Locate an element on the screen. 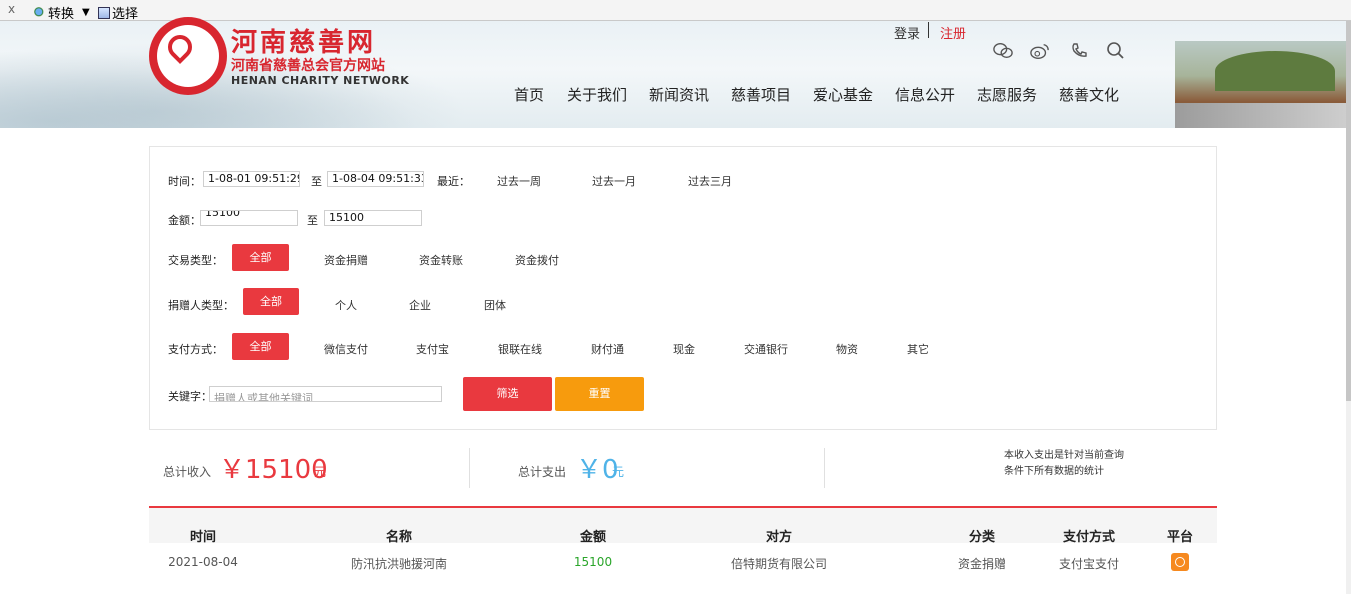  col-category: 分类 is located at coordinates (982, 537).